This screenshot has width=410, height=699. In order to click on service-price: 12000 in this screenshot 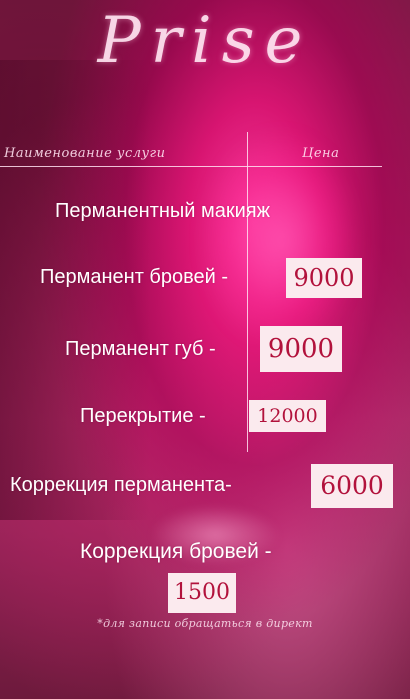, I will do `click(287, 416)`.